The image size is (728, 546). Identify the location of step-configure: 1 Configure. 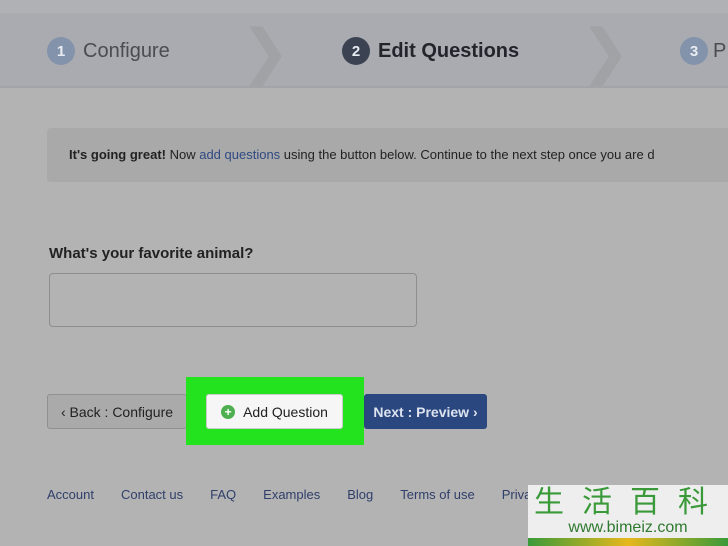
(108, 51).